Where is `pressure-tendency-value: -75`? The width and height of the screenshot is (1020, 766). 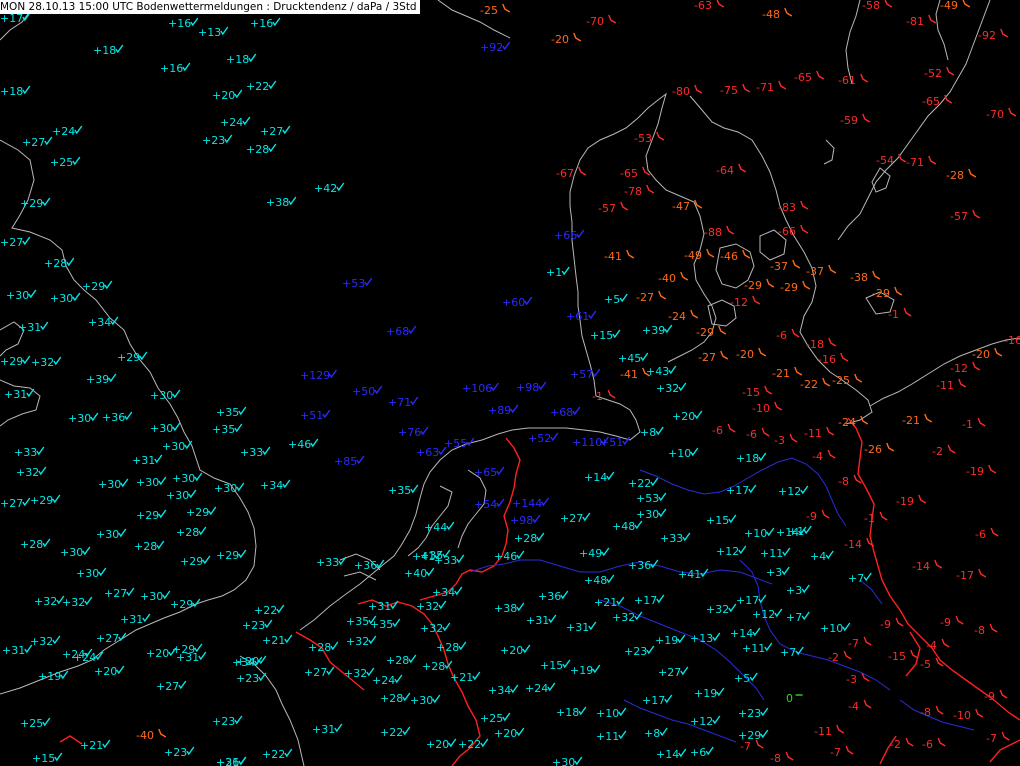 pressure-tendency-value: -75 is located at coordinates (729, 90).